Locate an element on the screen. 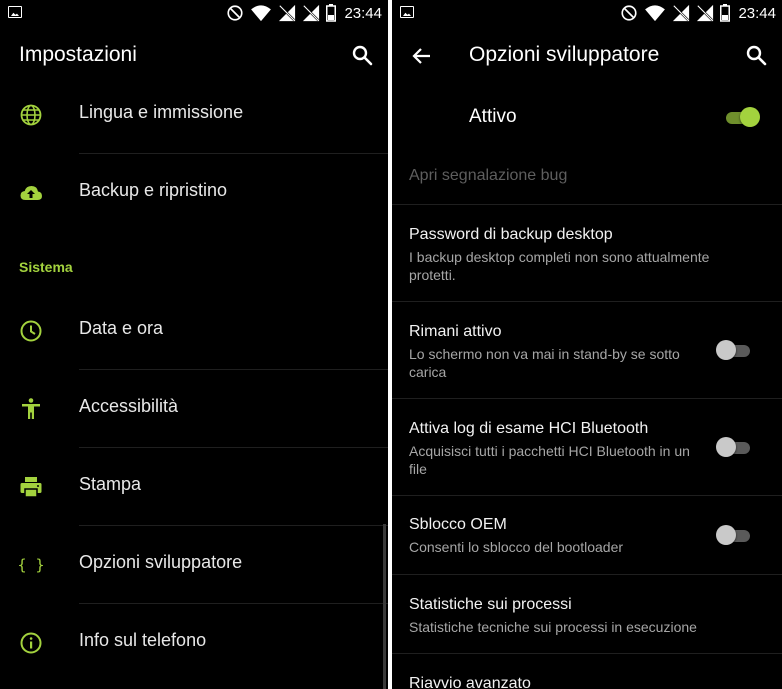 The width and height of the screenshot is (782, 689). dev-item-subtitle: Consenti lo sblocco del bootloader is located at coordinates (516, 547).